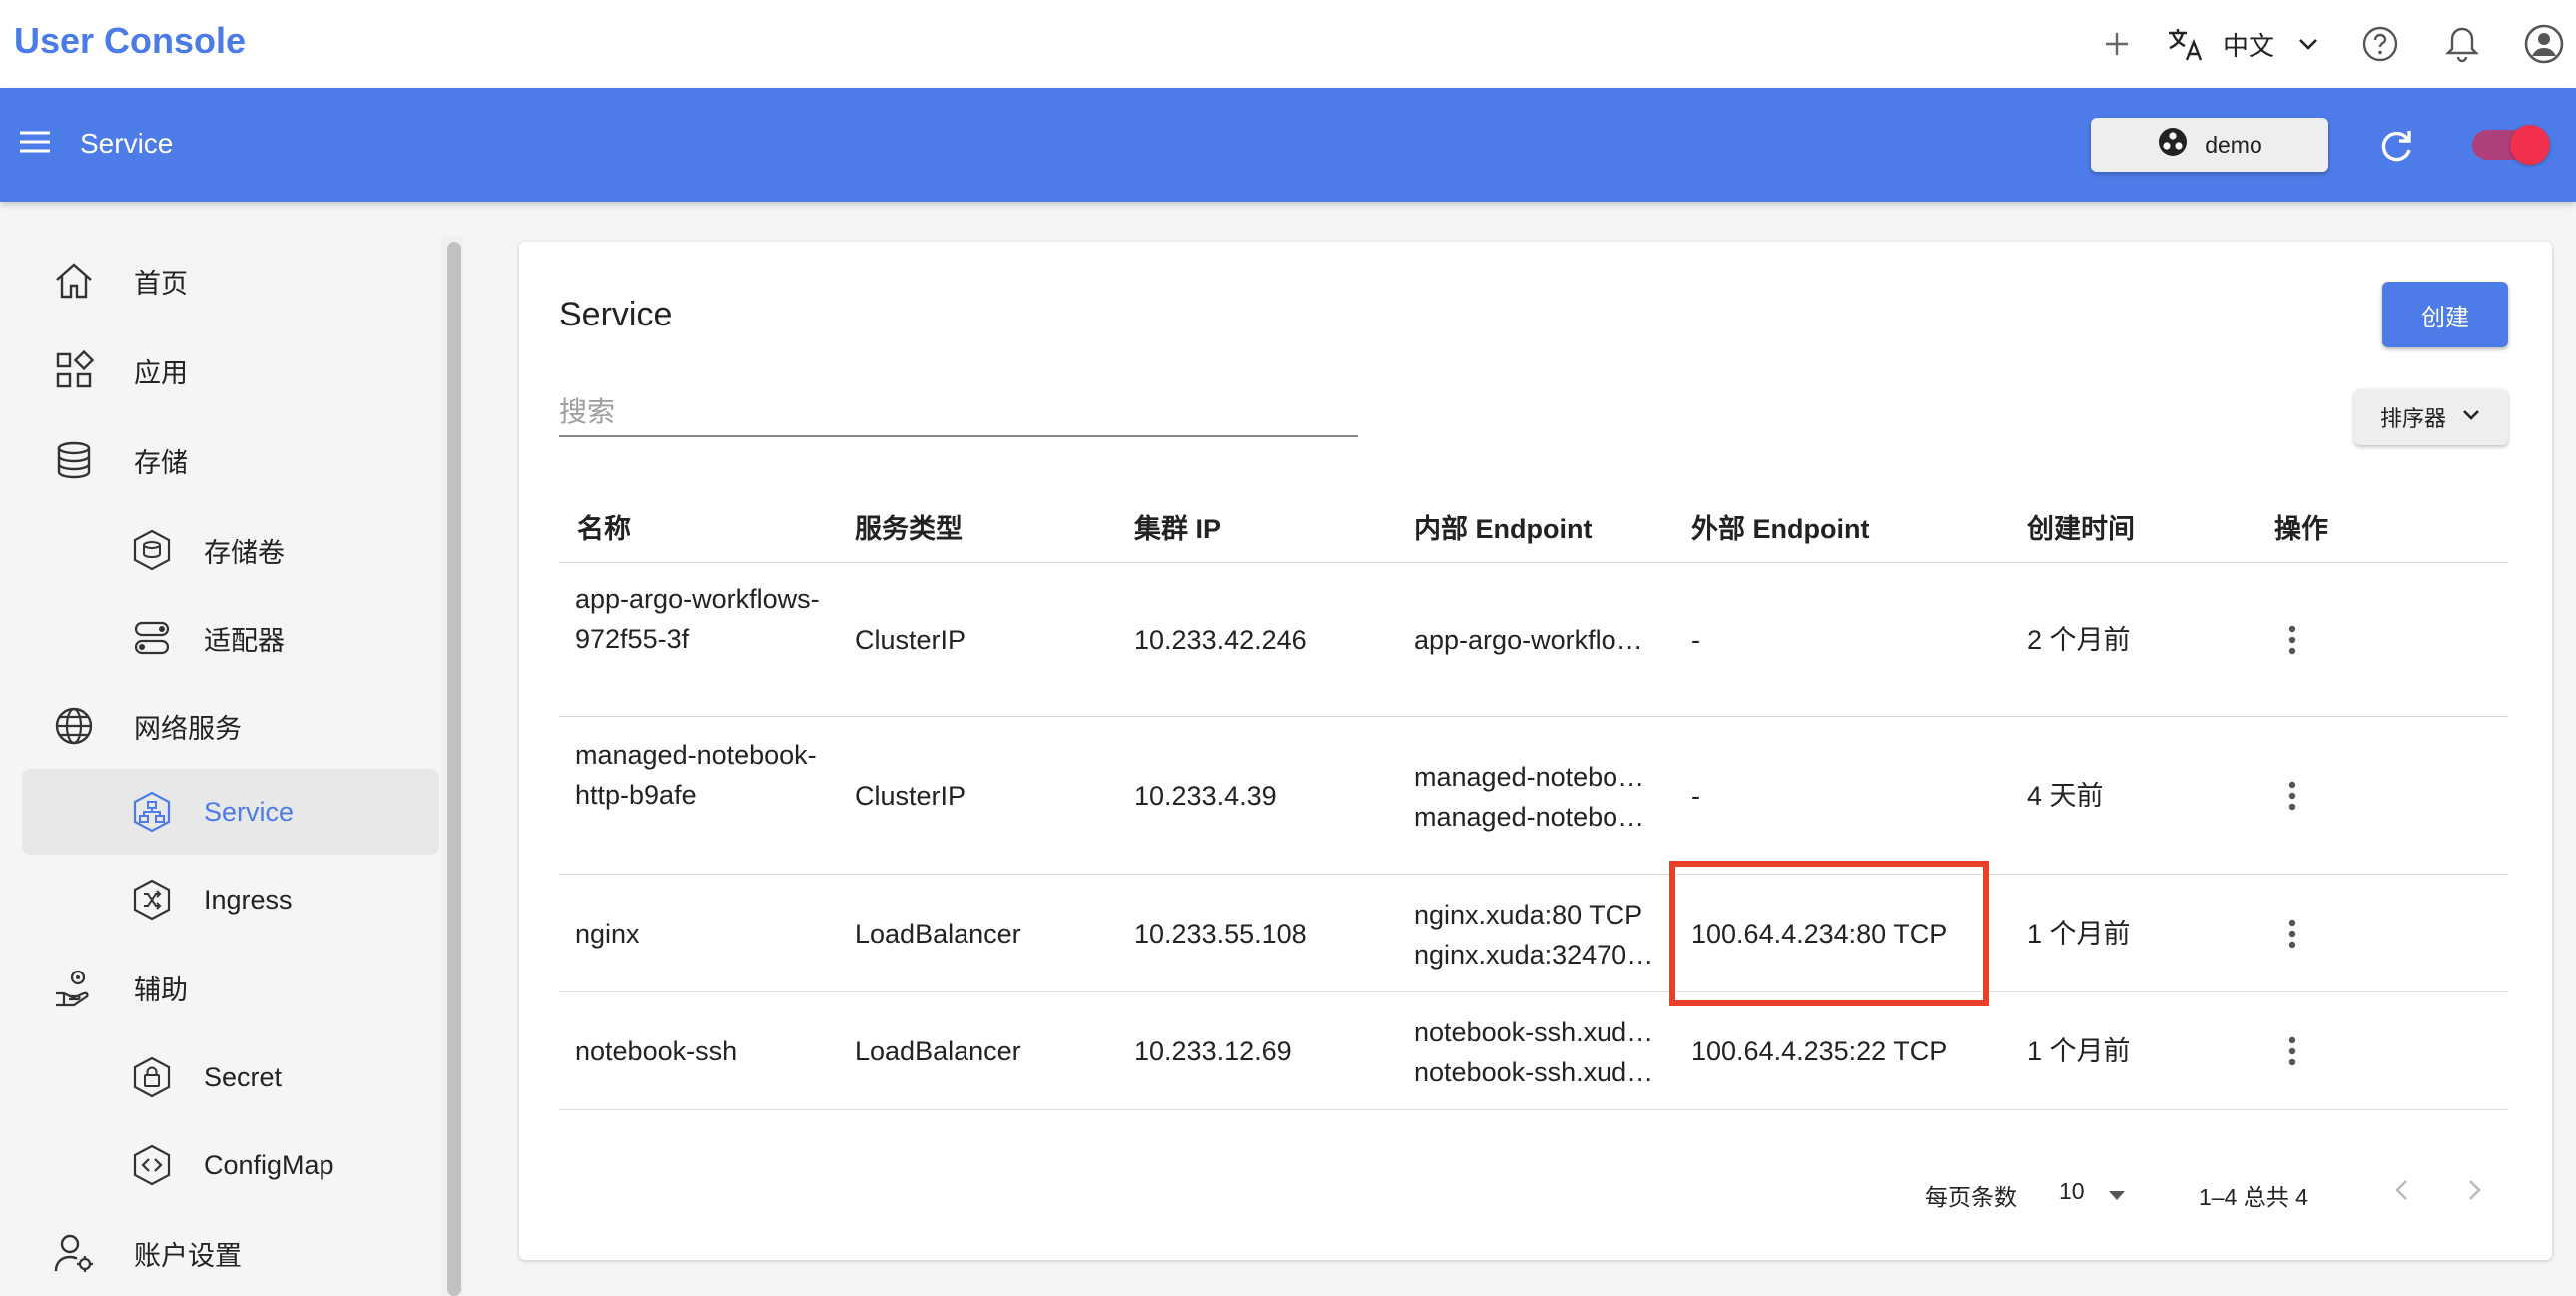 This screenshot has height=1296, width=2576. I want to click on sidebar-item-label: 账户设置, so click(188, 1255).